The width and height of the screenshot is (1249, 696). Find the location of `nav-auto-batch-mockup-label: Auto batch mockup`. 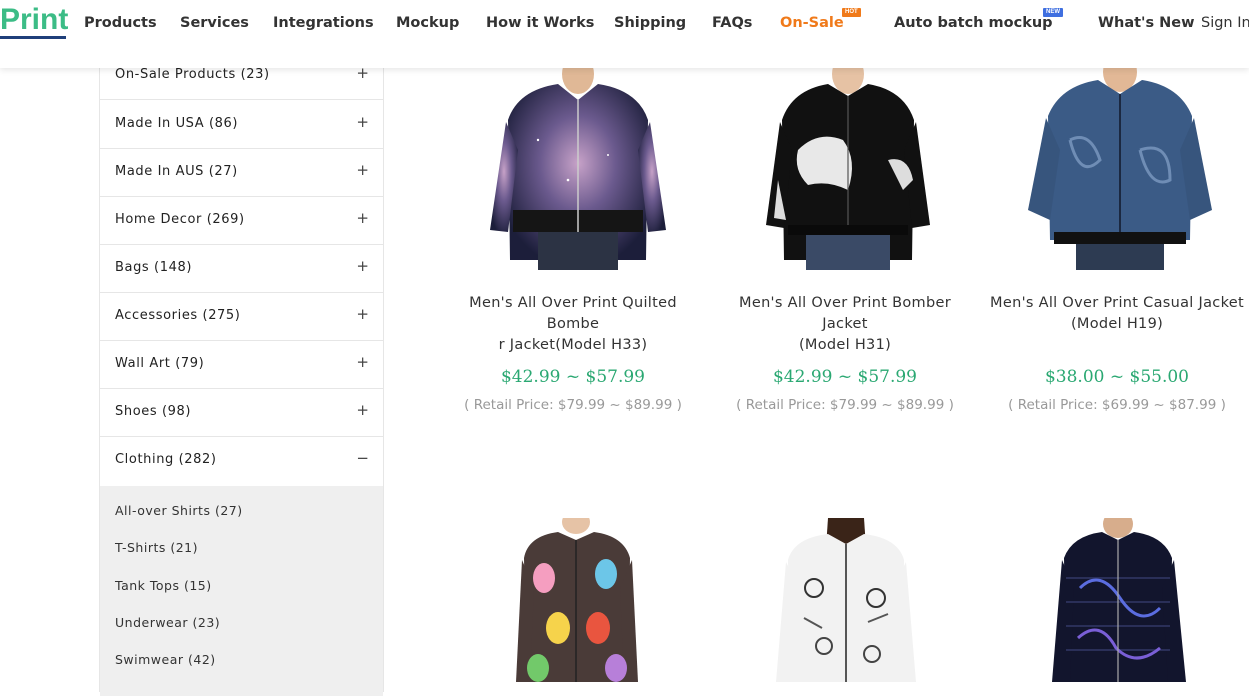

nav-auto-batch-mockup-label: Auto batch mockup is located at coordinates (973, 23).